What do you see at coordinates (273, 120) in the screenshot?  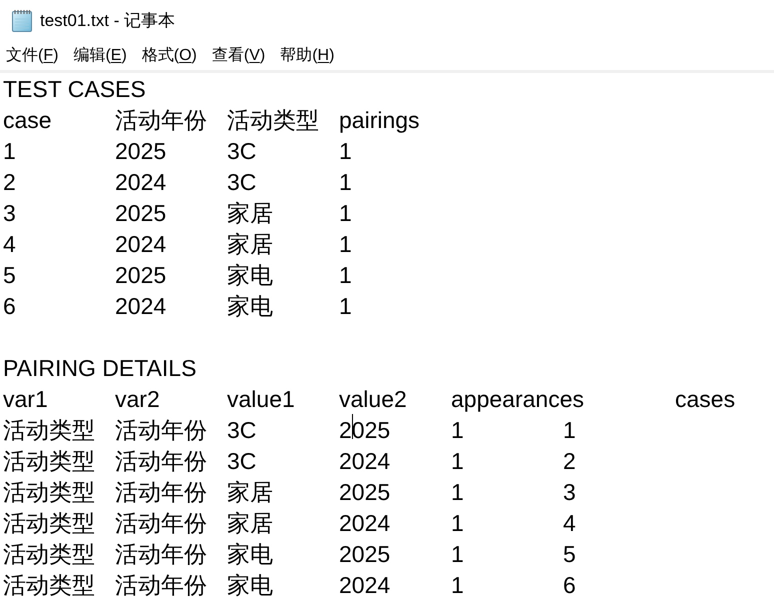 I see `column-header: 活动类型` at bounding box center [273, 120].